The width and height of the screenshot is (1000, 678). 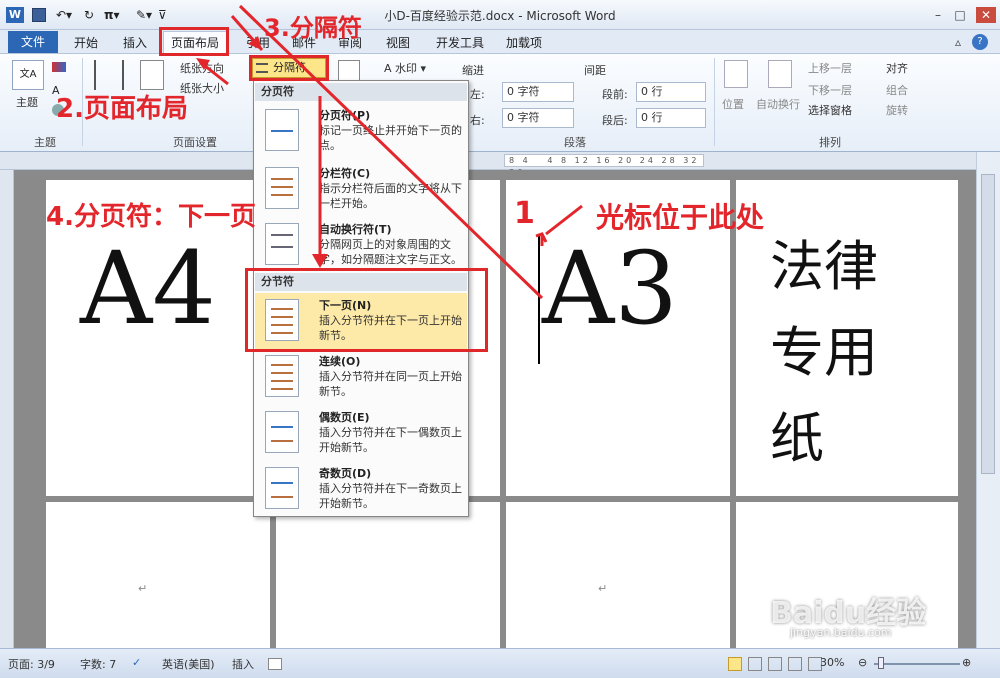 What do you see at coordinates (680, 217) in the screenshot?
I see `annotation-cursor-here: 光标位于此处` at bounding box center [680, 217].